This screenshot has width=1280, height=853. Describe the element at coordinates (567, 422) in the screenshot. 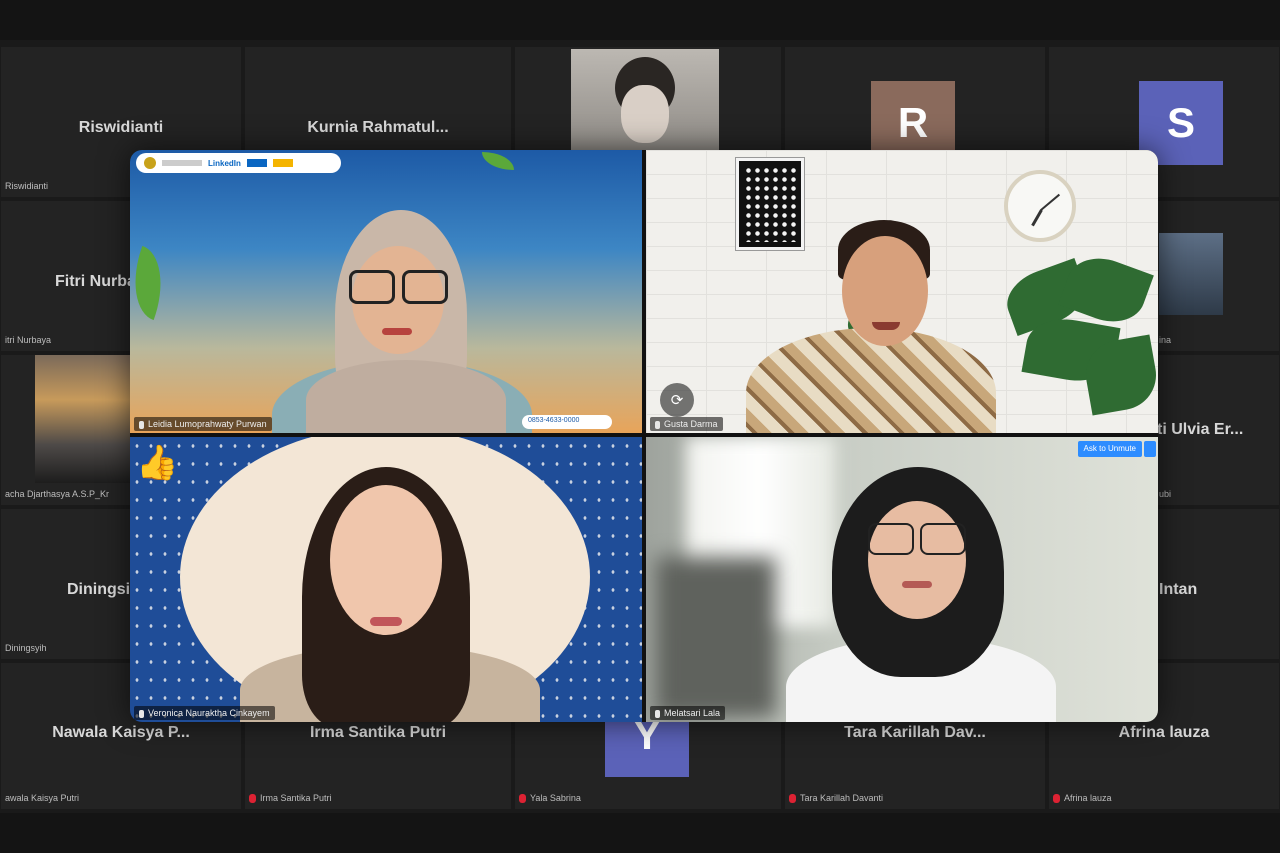

I see `contact-info: 0853-4633-0000` at that location.